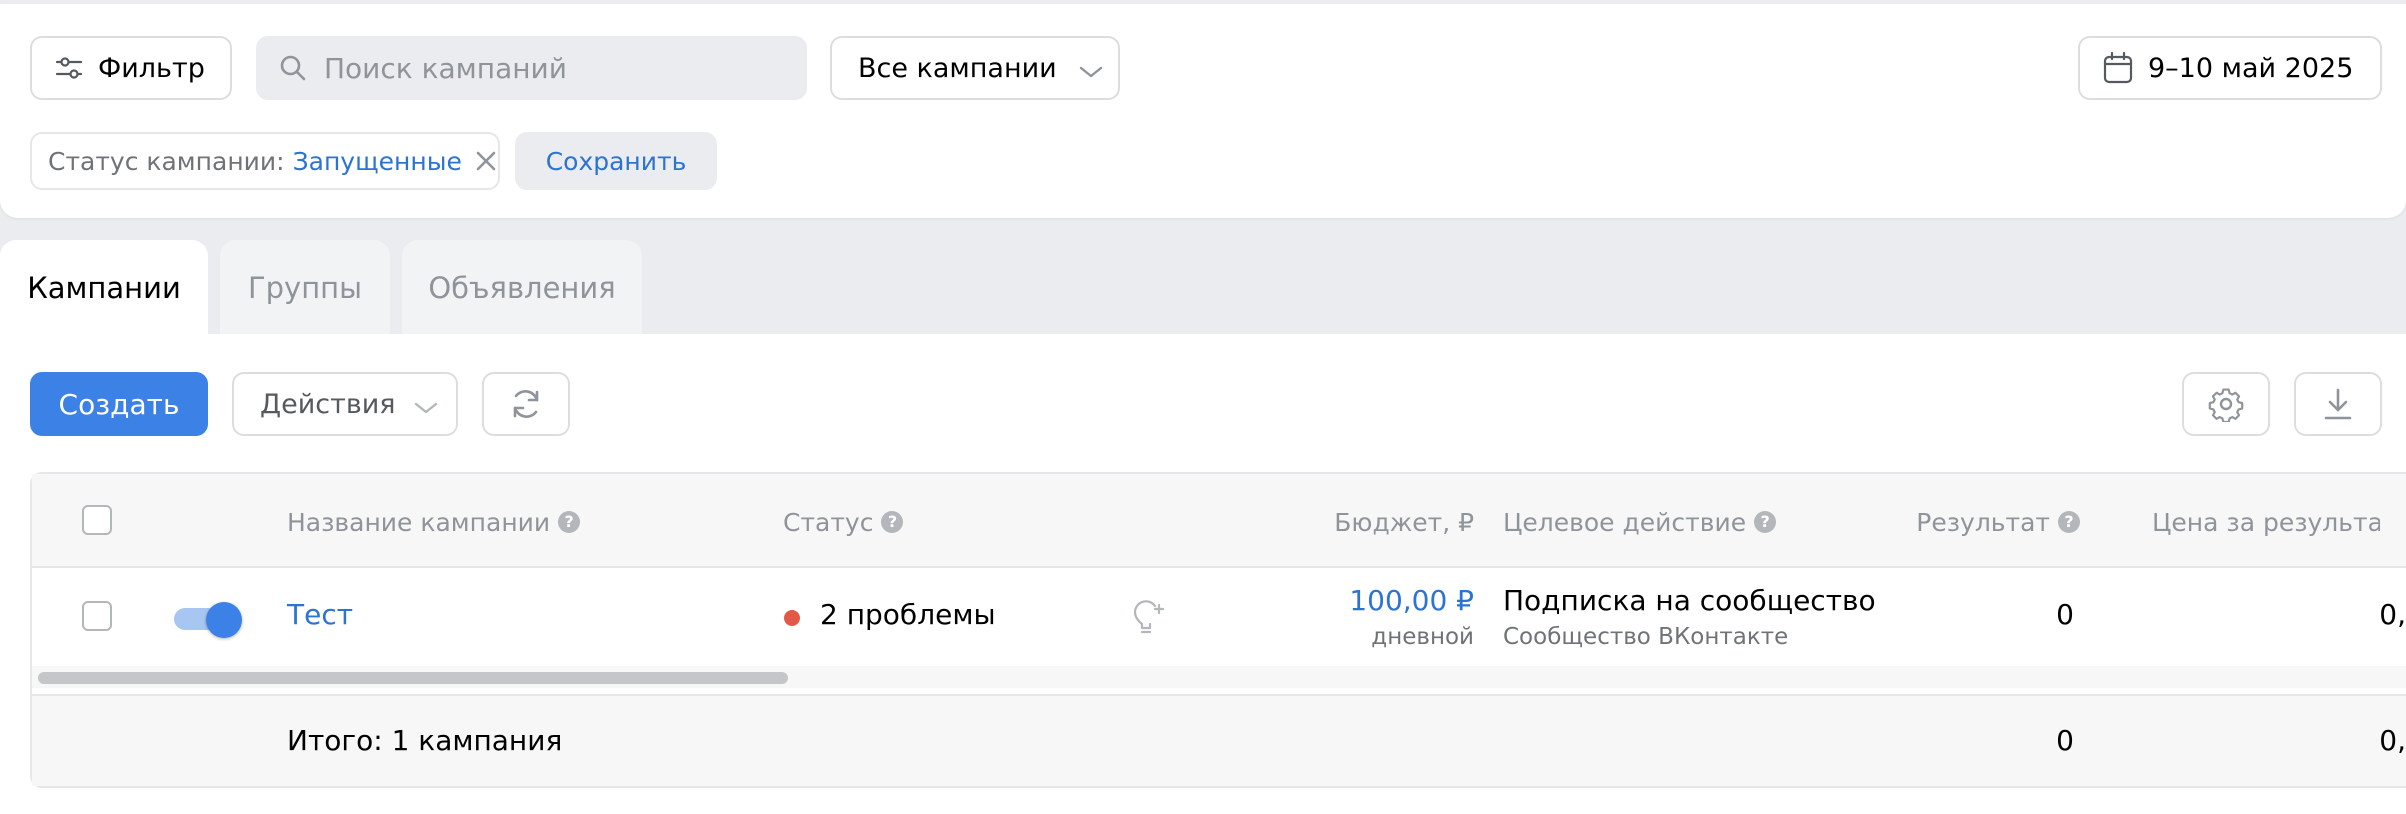  What do you see at coordinates (425, 740) in the screenshot?
I see `total-label: Итого: 1 кампания` at bounding box center [425, 740].